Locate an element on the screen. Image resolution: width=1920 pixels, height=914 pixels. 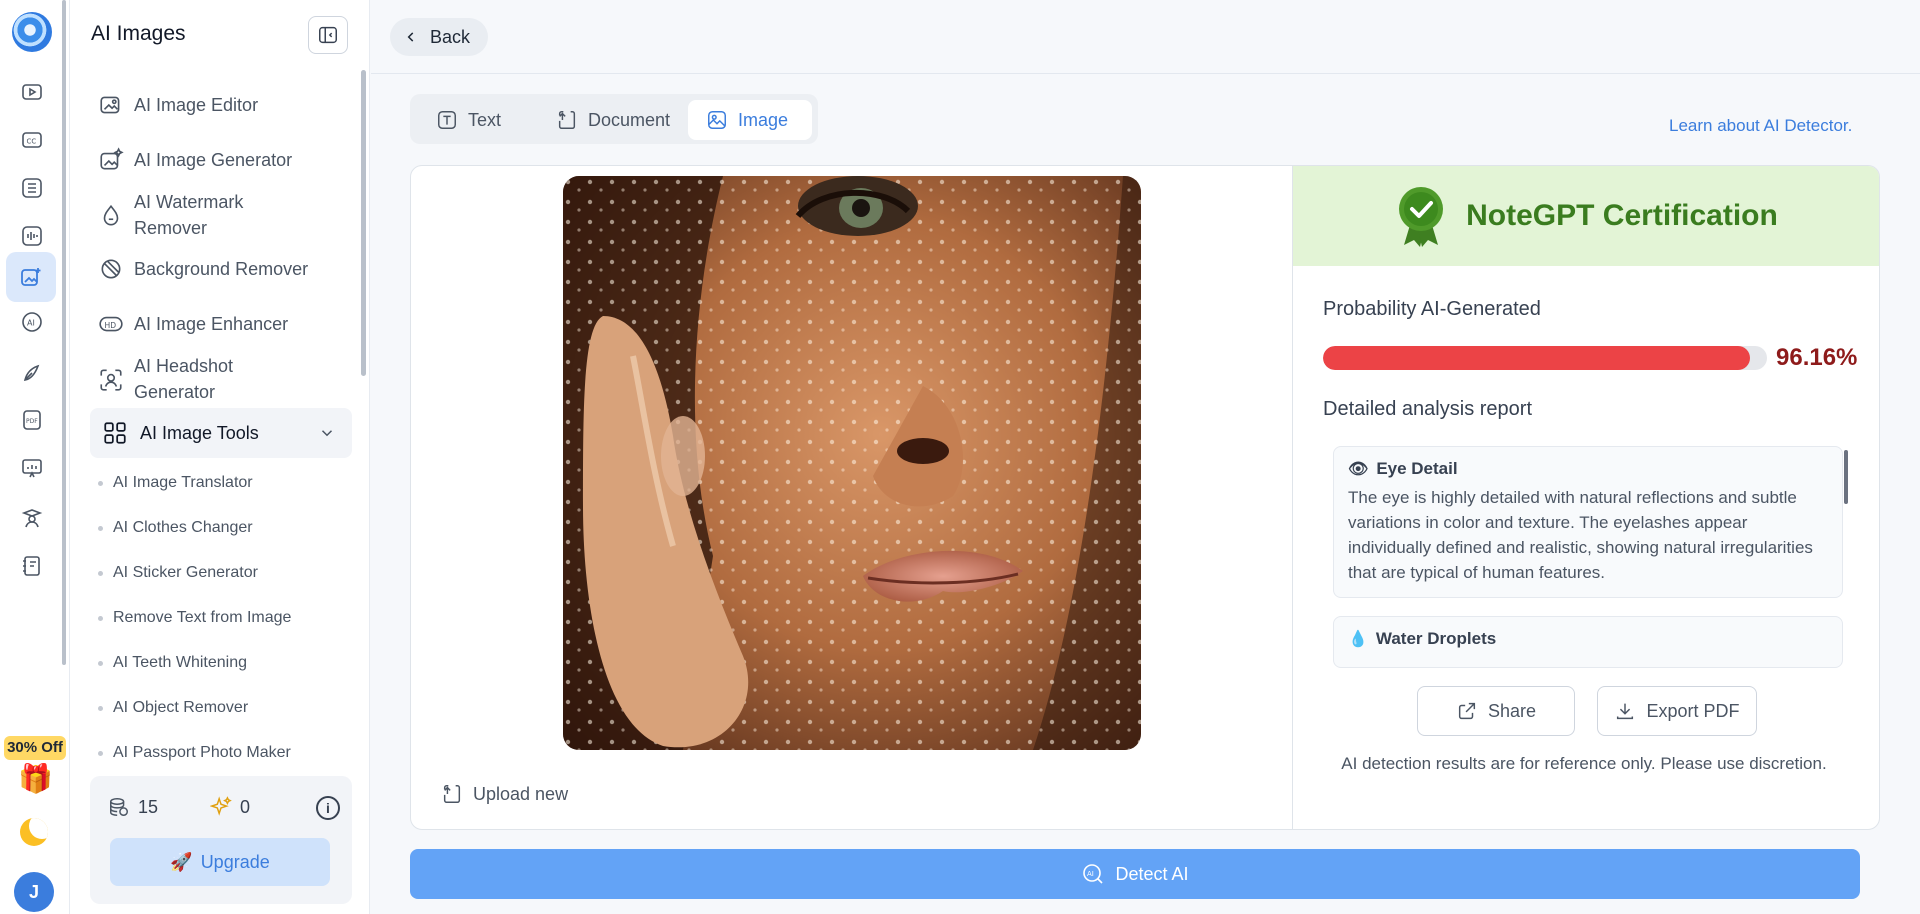
probability-bar is located at coordinates (1545, 358).